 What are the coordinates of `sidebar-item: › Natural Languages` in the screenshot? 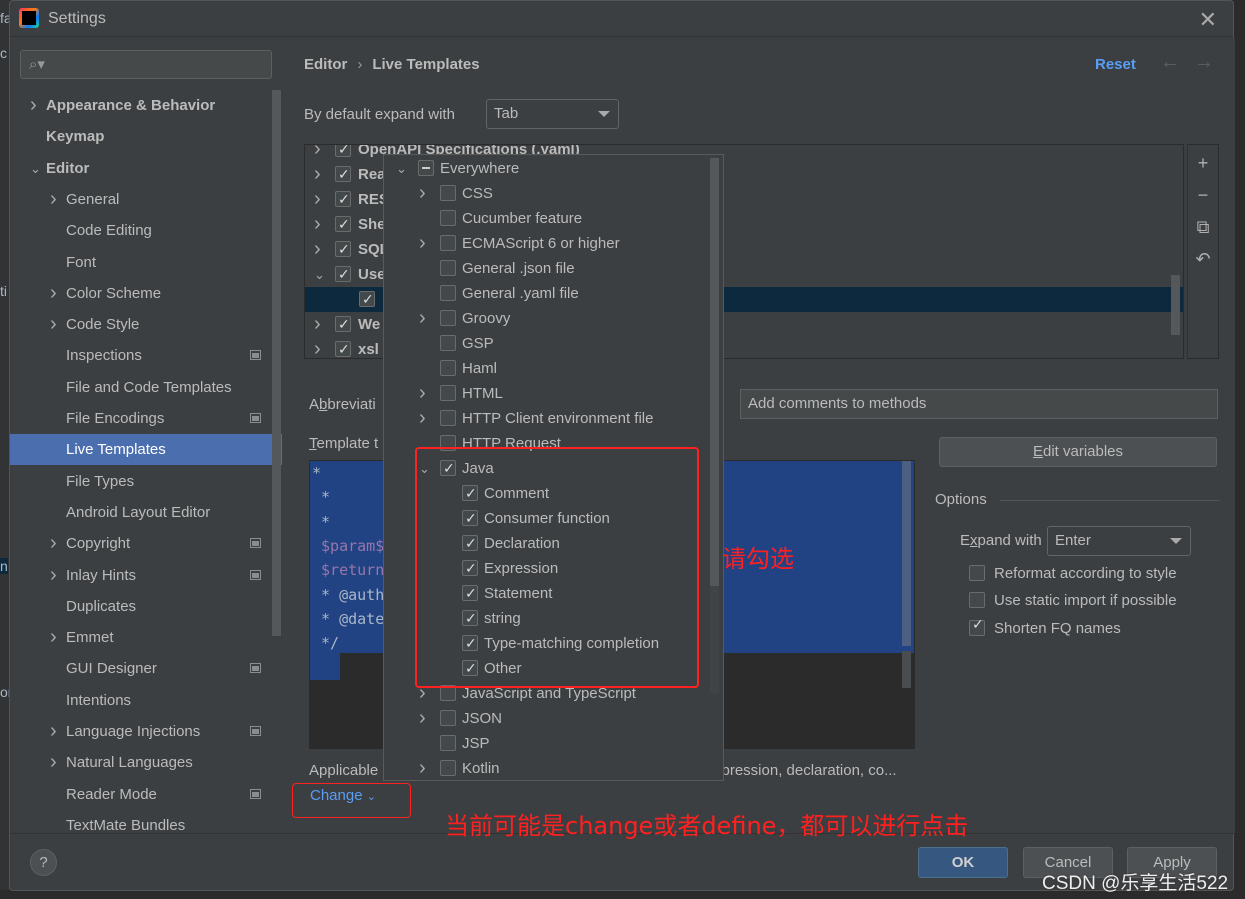 It's located at (146, 762).